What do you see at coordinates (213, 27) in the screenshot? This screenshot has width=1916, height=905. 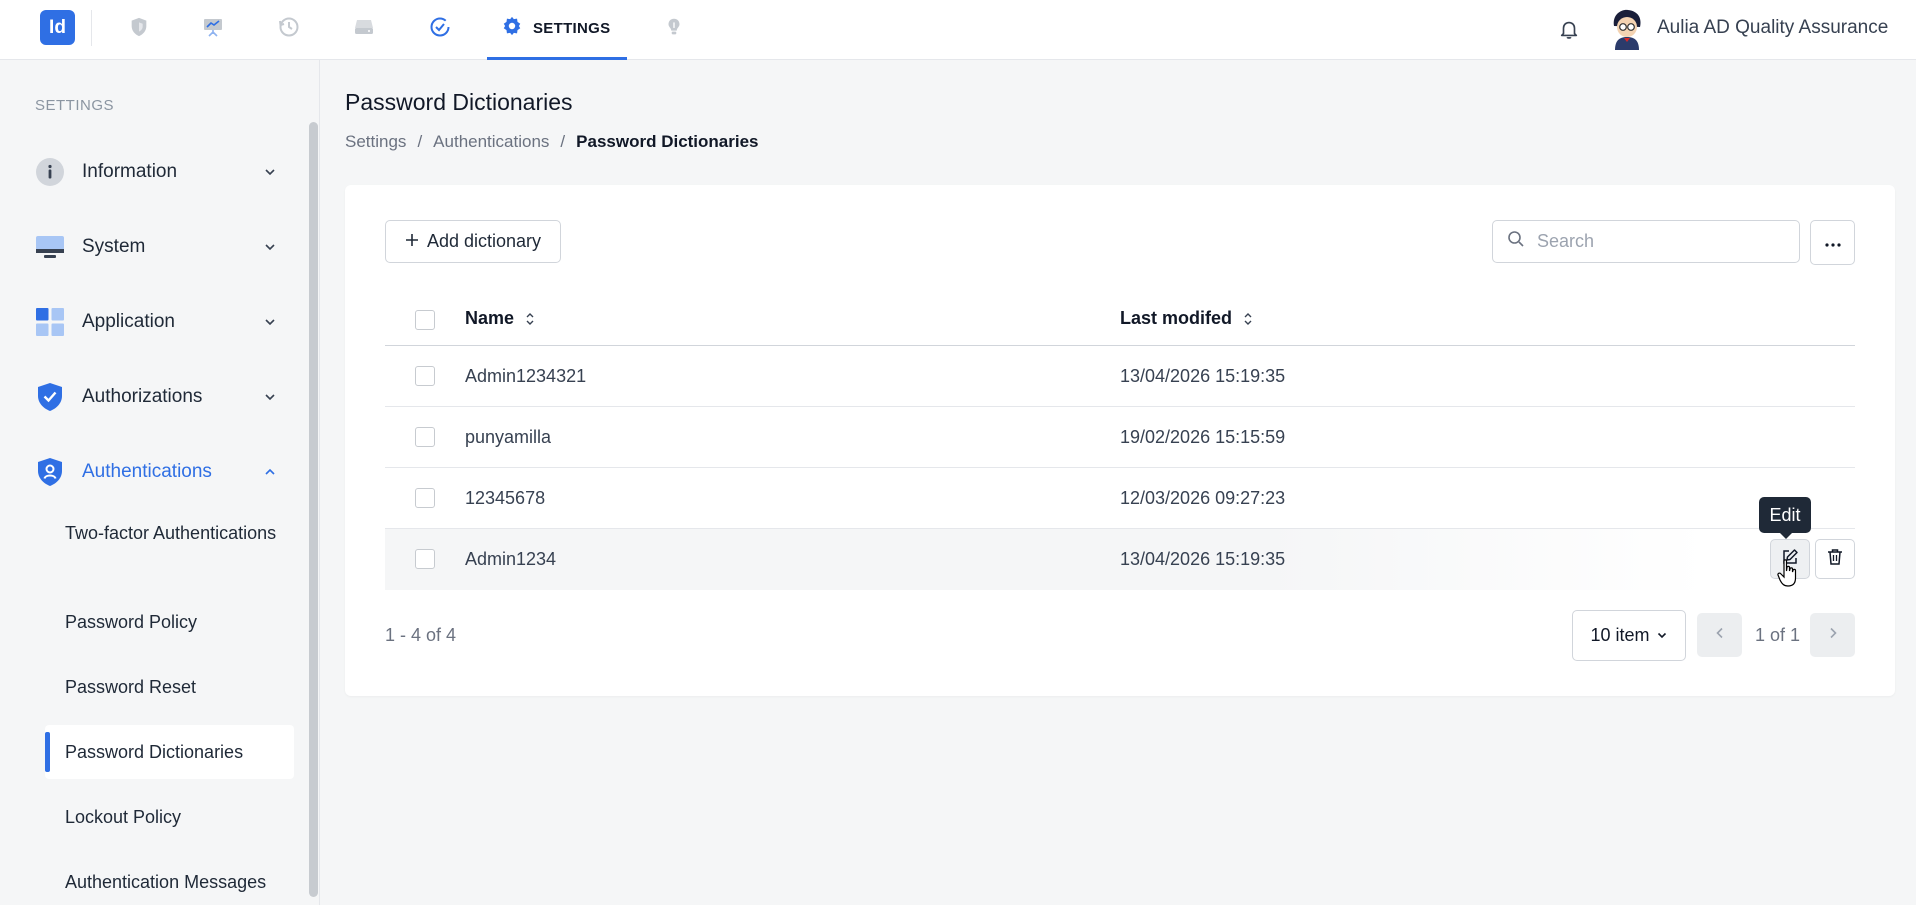 I see `presentation-icon` at bounding box center [213, 27].